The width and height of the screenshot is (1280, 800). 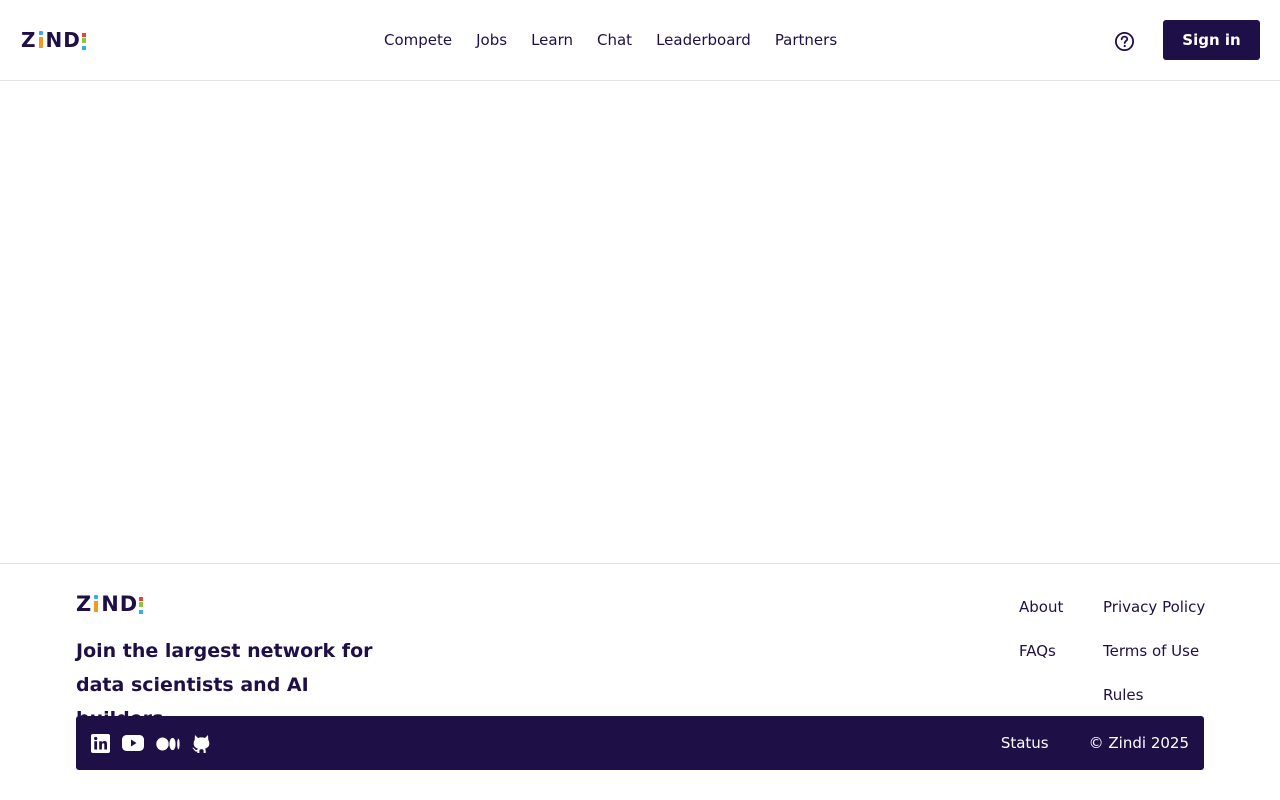 What do you see at coordinates (552, 40) in the screenshot?
I see `nav-learn: Learn` at bounding box center [552, 40].